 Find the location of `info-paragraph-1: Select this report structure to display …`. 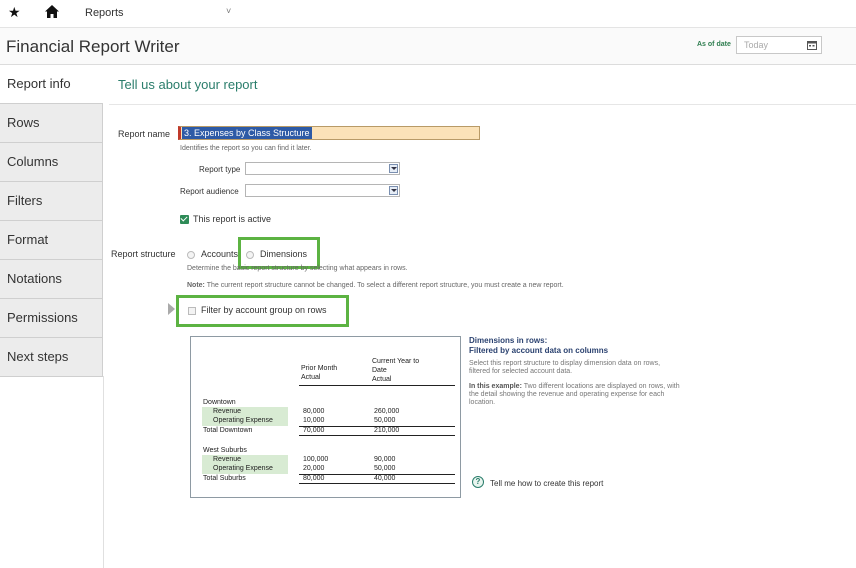

info-paragraph-1: Select this report structure to display … is located at coordinates (604, 368).